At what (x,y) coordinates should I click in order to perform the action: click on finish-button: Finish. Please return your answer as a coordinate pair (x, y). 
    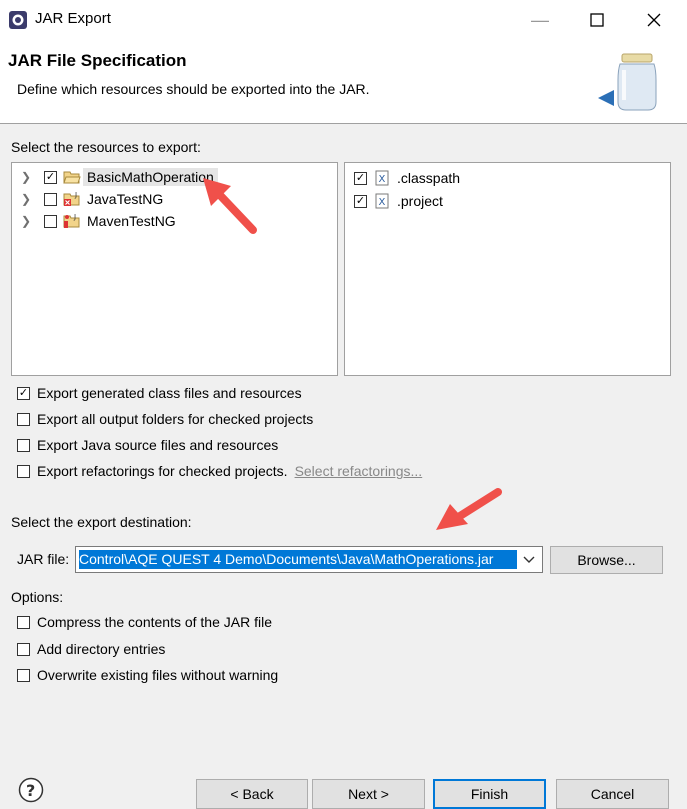
    Looking at the image, I should click on (489, 794).